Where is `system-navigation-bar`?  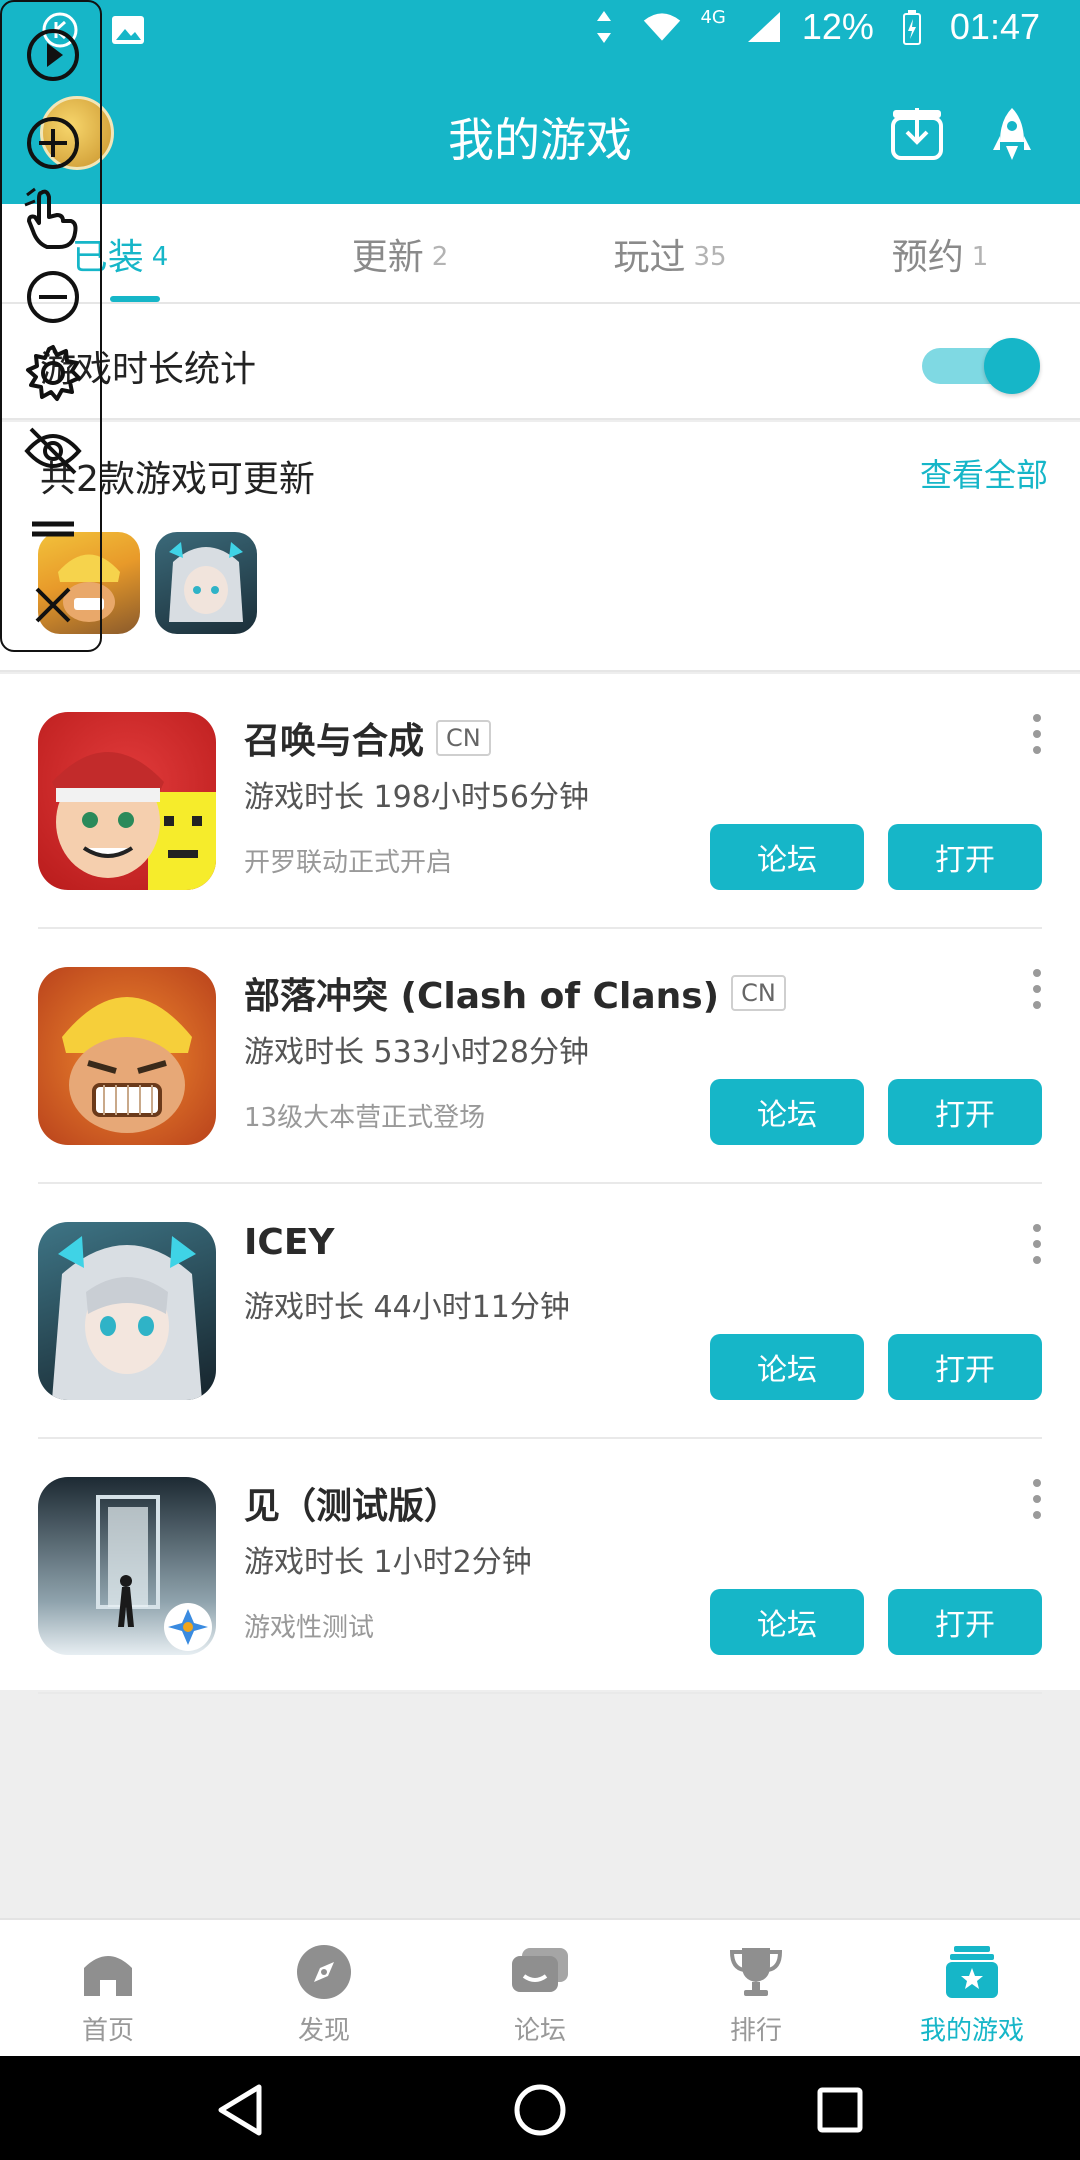 system-navigation-bar is located at coordinates (540, 2108).